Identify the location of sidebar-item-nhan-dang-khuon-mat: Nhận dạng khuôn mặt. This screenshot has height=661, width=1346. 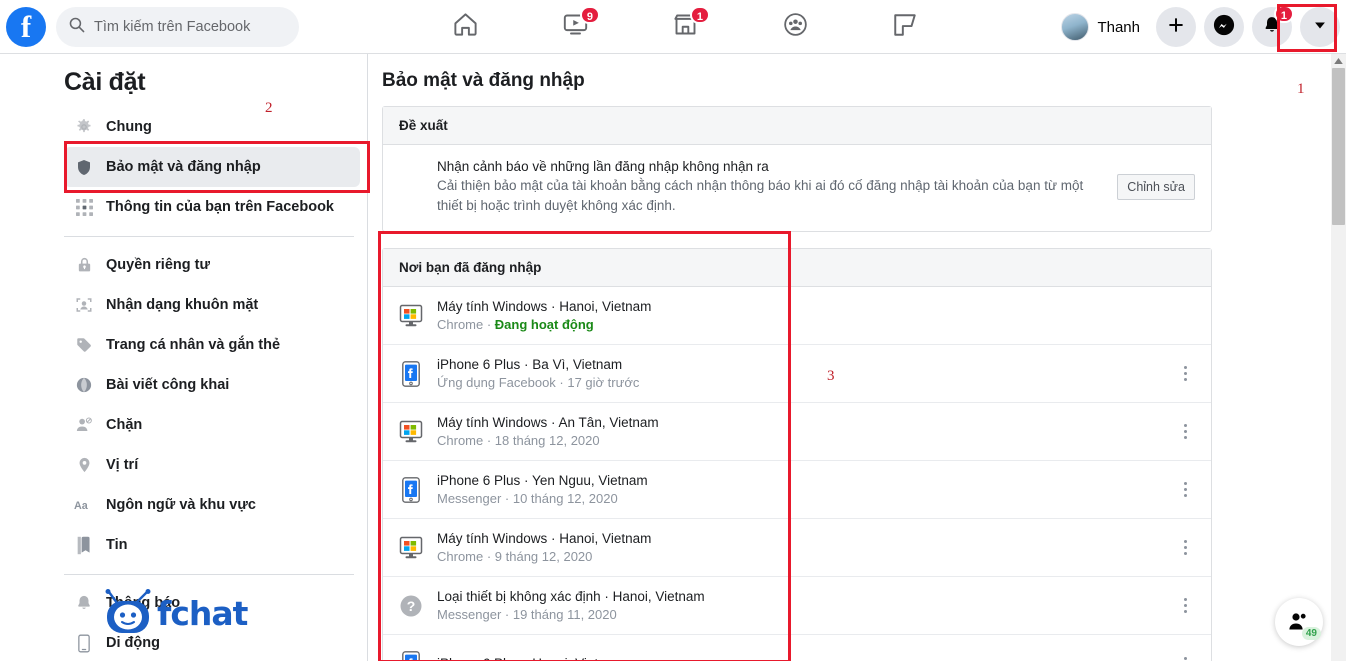
(212, 305).